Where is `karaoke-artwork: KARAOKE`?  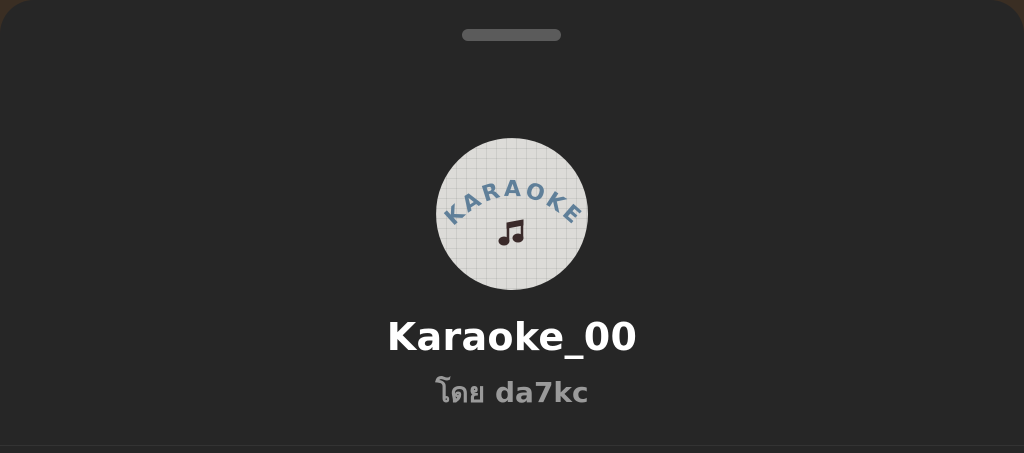 karaoke-artwork: KARAOKE is located at coordinates (512, 211).